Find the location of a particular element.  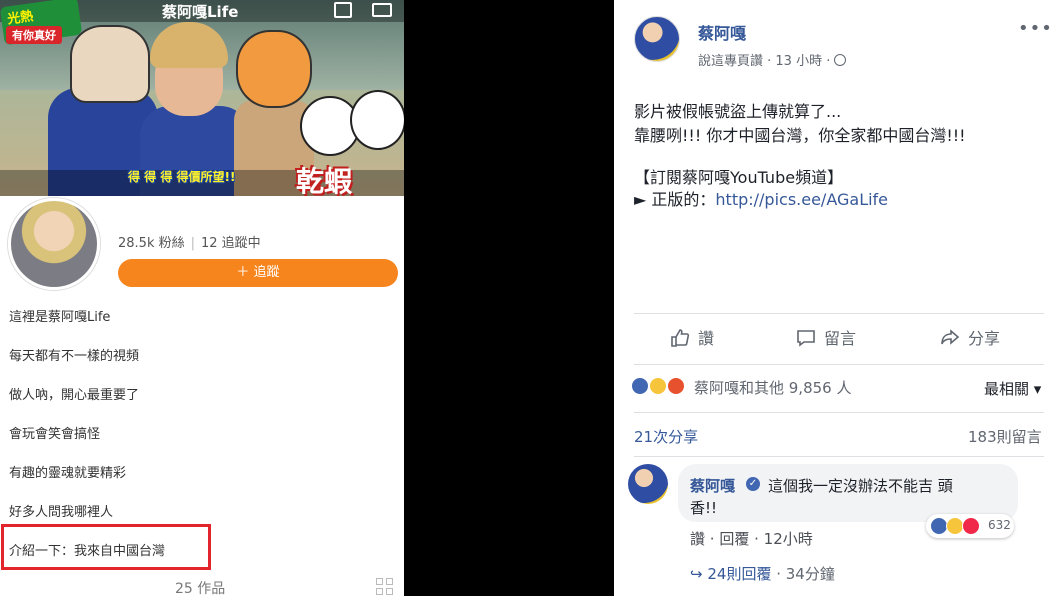

post-meta: 說這專頁讚 · 13 小時 · is located at coordinates (772, 59).